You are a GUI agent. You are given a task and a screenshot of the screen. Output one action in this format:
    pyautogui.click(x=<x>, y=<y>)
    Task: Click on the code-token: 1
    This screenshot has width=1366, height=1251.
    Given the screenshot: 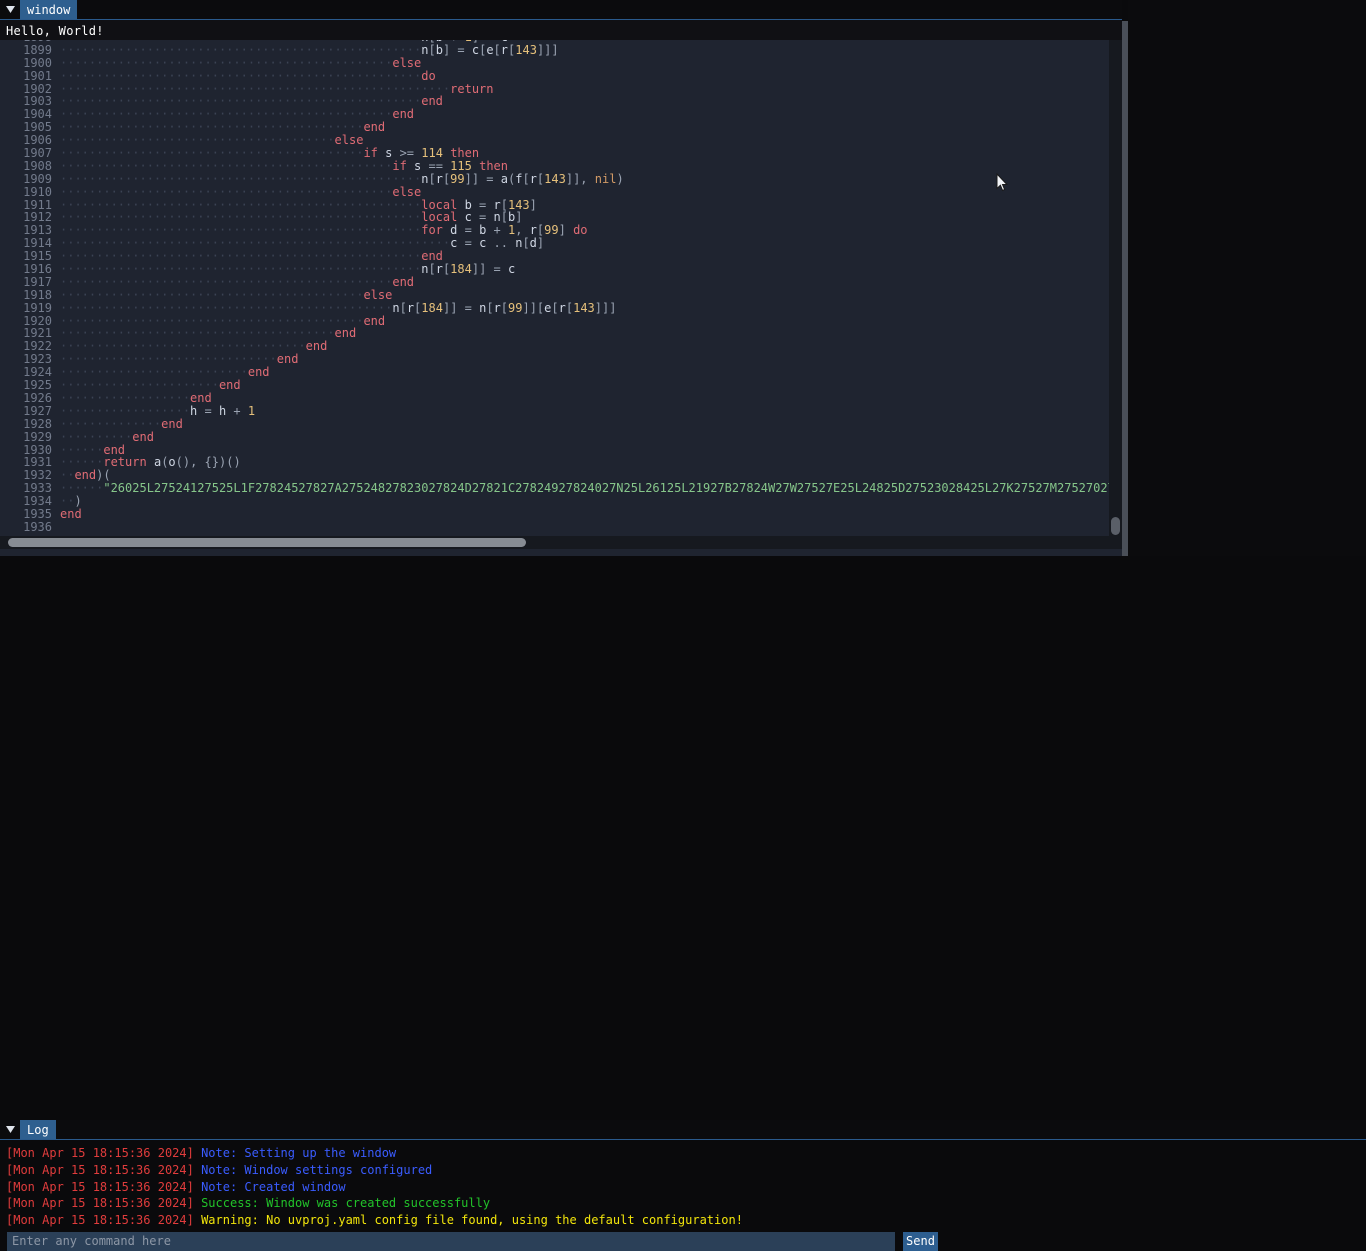 What is the action you would take?
    pyautogui.click(x=251, y=410)
    